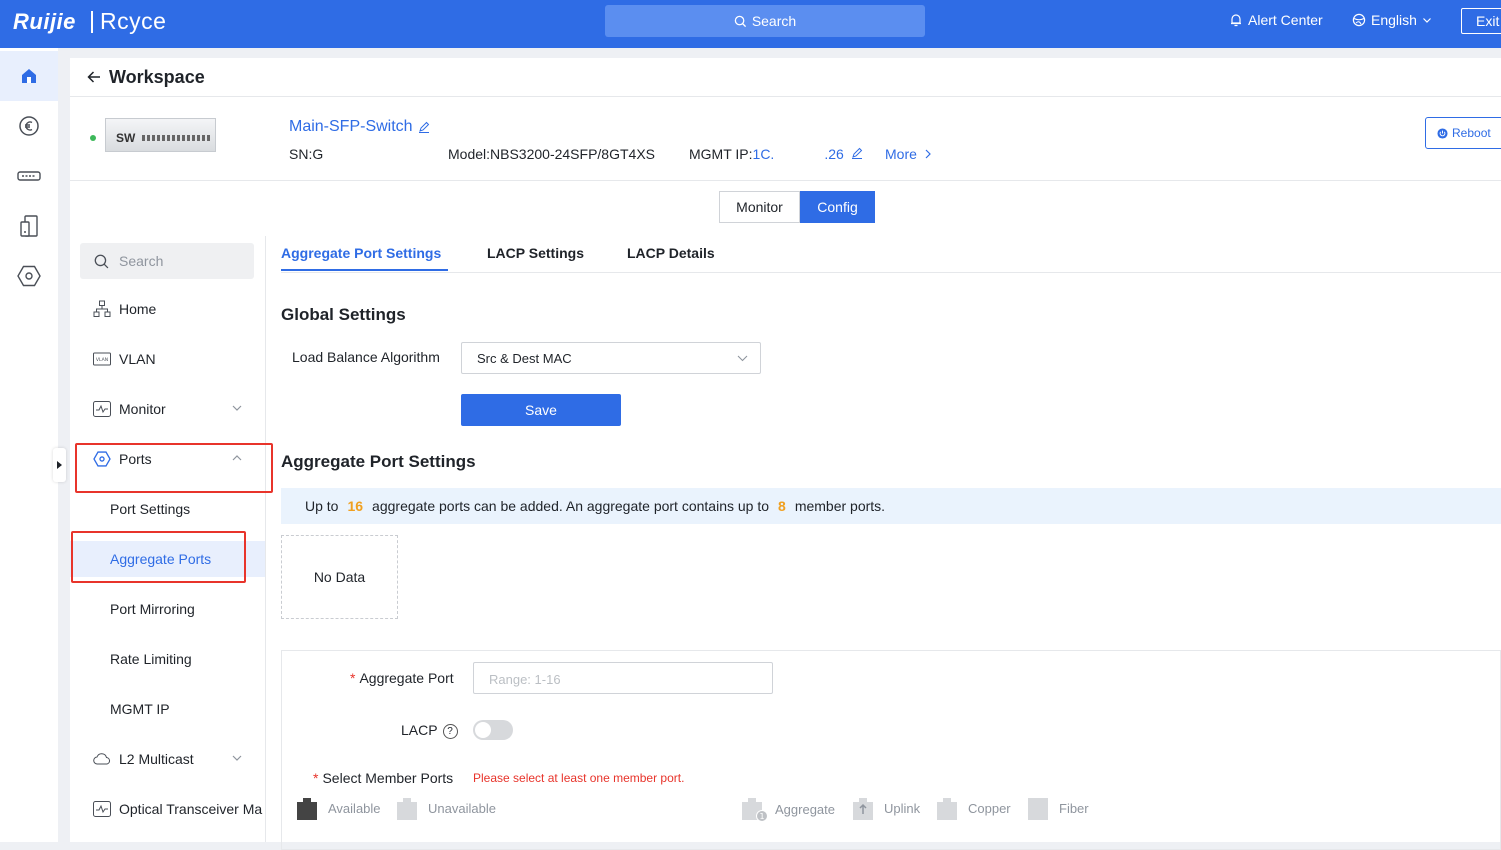  Describe the element at coordinates (493, 730) in the screenshot. I see `lacp-toggle` at that location.